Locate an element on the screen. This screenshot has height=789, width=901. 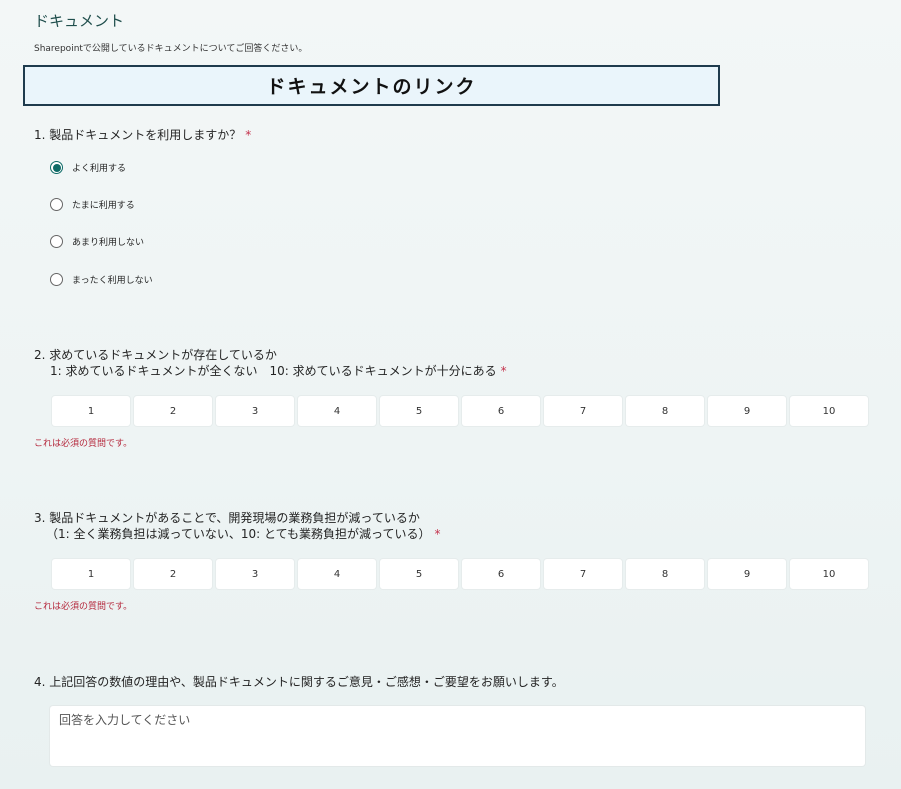
answer-textarea: 回答を入力してください is located at coordinates (457, 736).